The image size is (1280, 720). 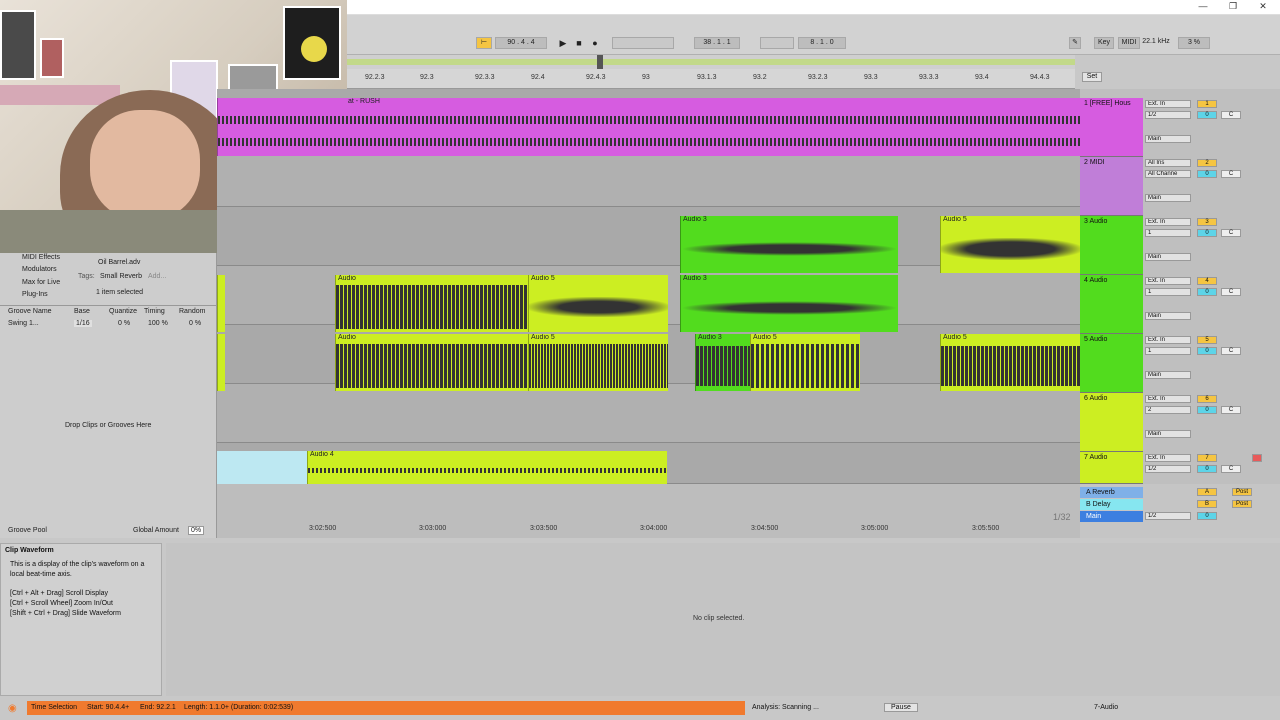 What do you see at coordinates (1111, 304) in the screenshot?
I see `track-header: 4 Audio` at bounding box center [1111, 304].